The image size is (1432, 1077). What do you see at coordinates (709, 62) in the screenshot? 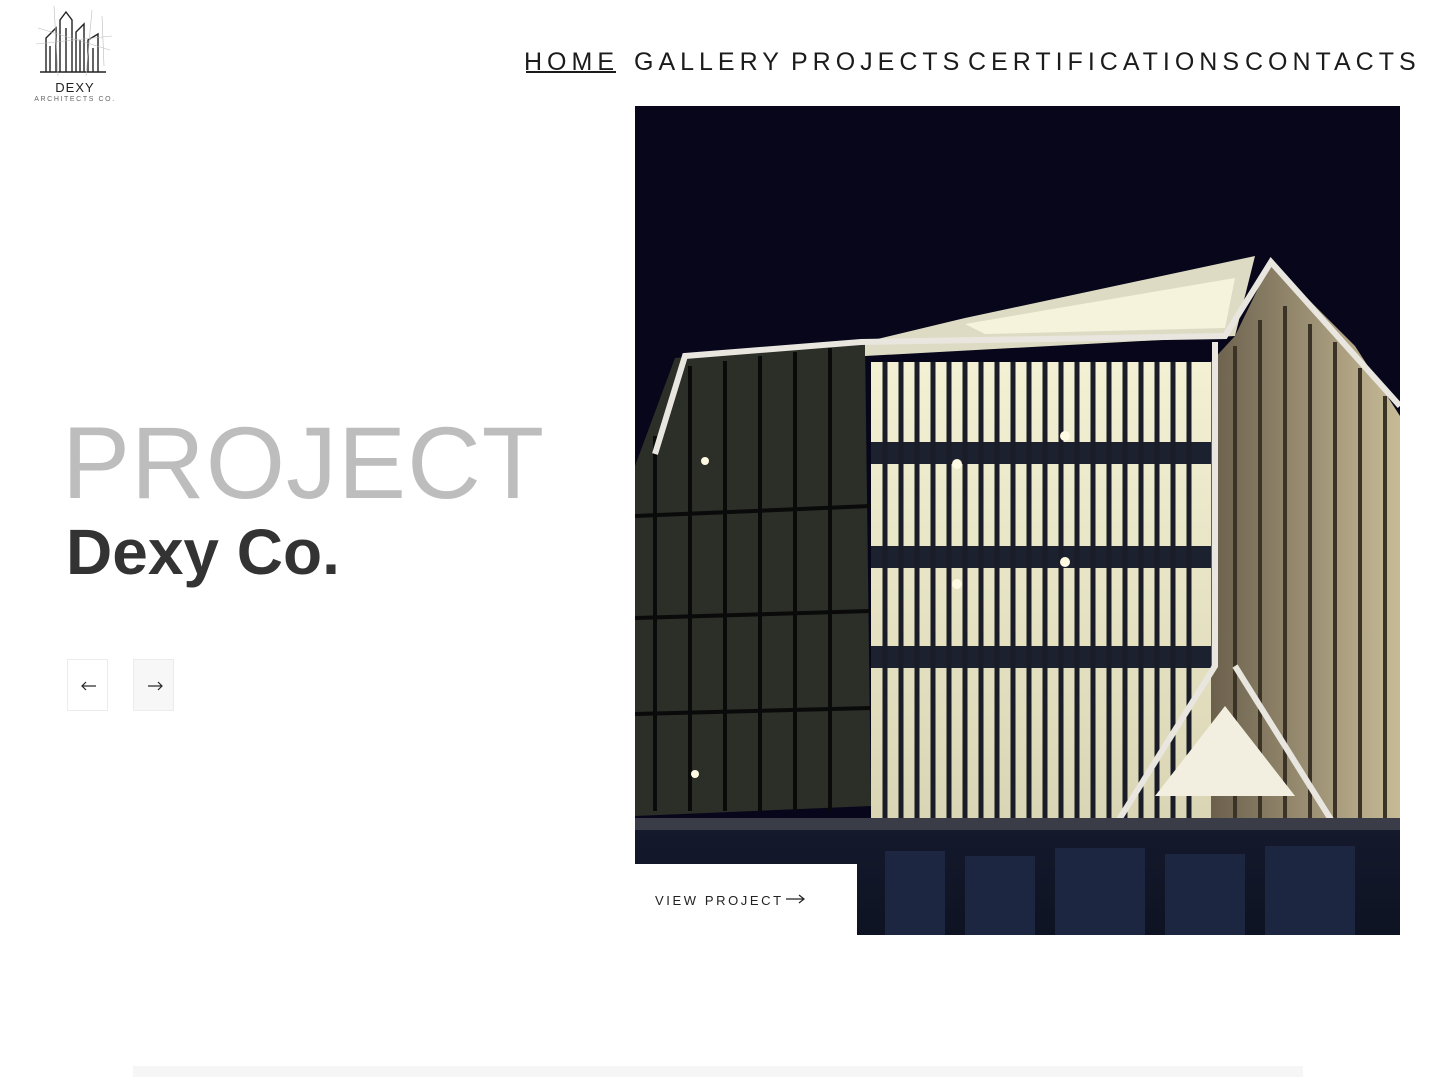
I see `nav-item-gallery: GALLERY` at bounding box center [709, 62].